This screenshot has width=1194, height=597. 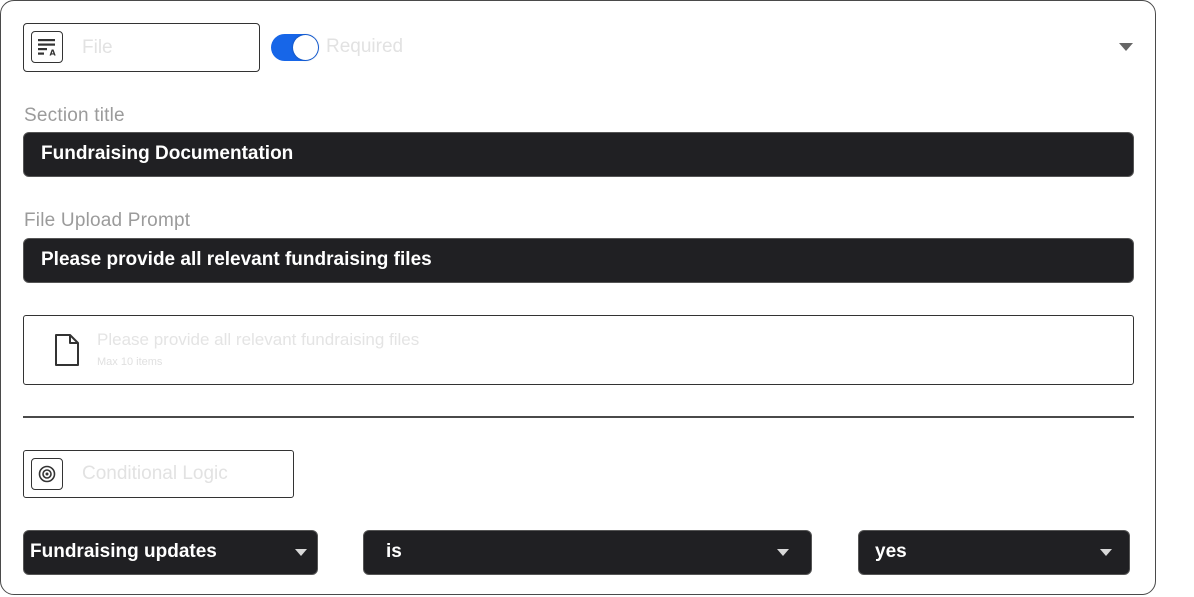 I want to click on collapse-caret-icon, so click(x=1126, y=47).